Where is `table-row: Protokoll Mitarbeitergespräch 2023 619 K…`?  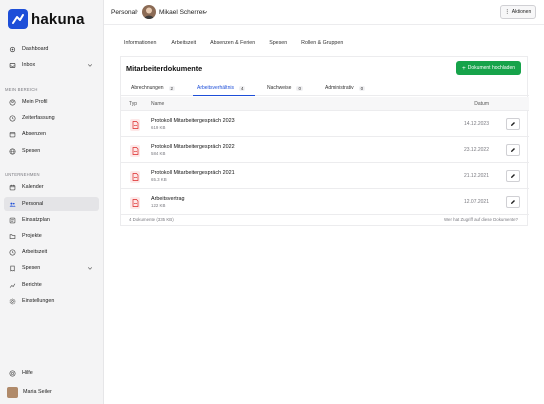
table-row: Protokoll Mitarbeitergespräch 2023 619 K… is located at coordinates (325, 124).